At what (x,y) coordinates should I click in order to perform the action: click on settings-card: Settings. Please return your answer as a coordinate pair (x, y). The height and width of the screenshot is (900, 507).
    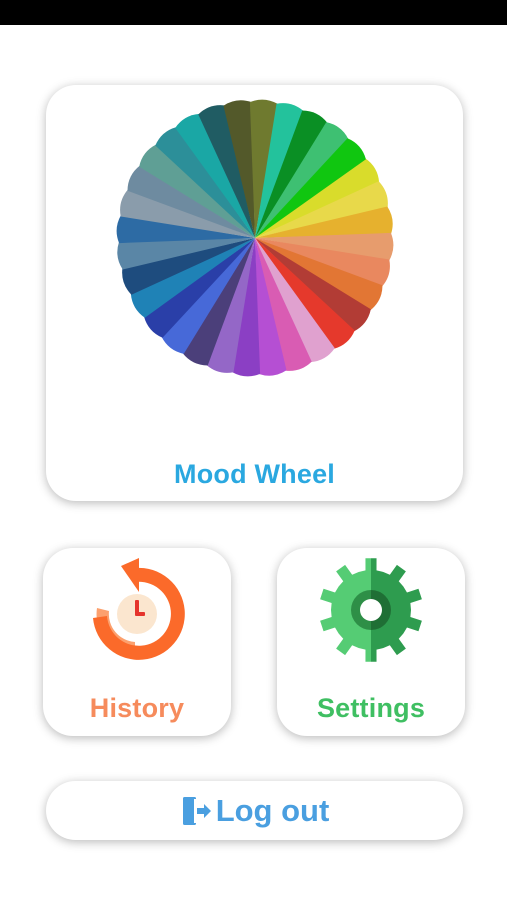
    Looking at the image, I should click on (371, 642).